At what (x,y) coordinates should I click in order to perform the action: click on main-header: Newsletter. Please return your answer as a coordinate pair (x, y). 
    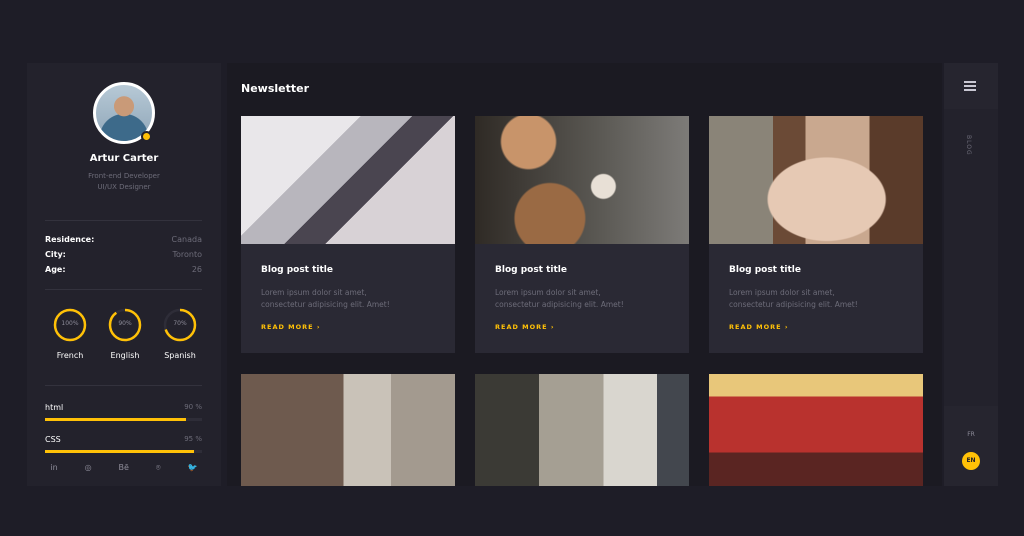
    Looking at the image, I should click on (584, 87).